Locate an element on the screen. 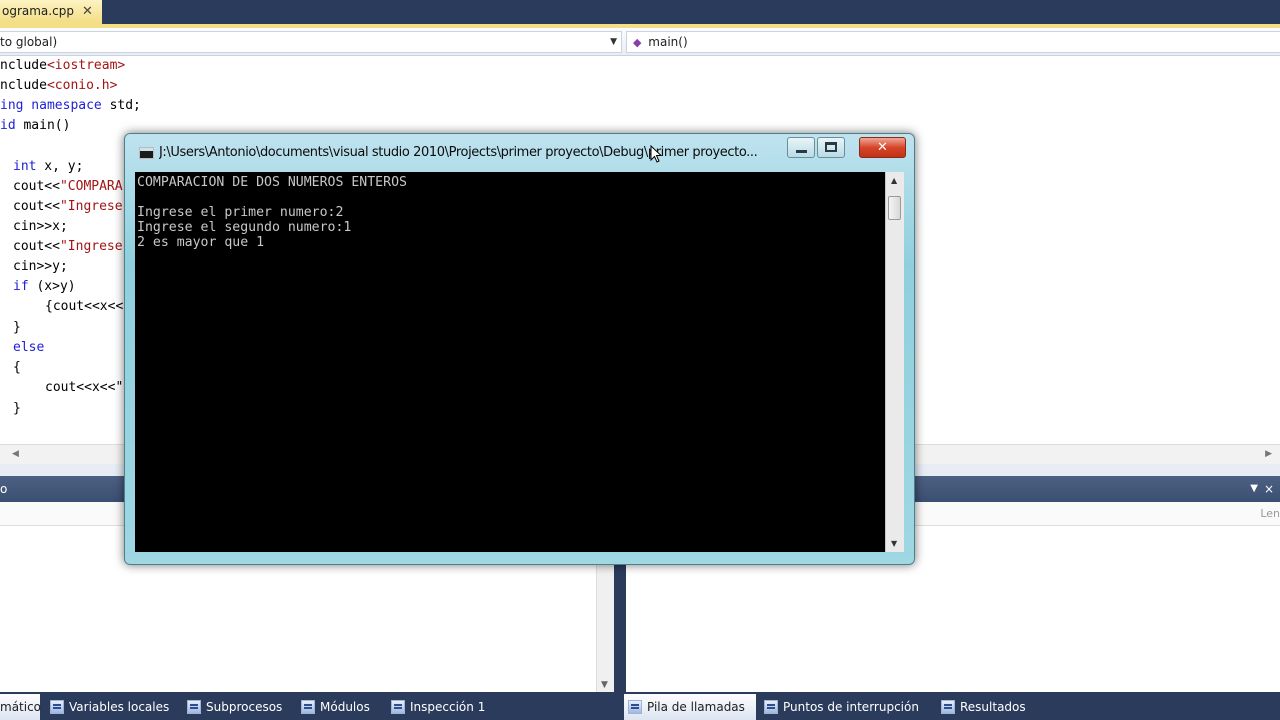 The height and width of the screenshot is (720, 1280). code-line: else is located at coordinates (29, 347).